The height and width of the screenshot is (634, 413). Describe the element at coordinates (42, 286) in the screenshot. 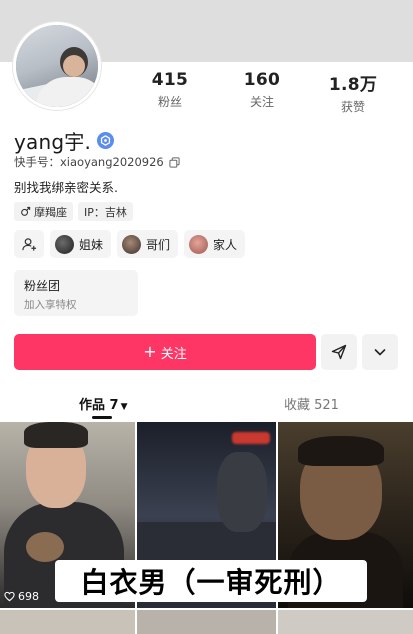

I see `fan-club-title: 粉丝团` at that location.